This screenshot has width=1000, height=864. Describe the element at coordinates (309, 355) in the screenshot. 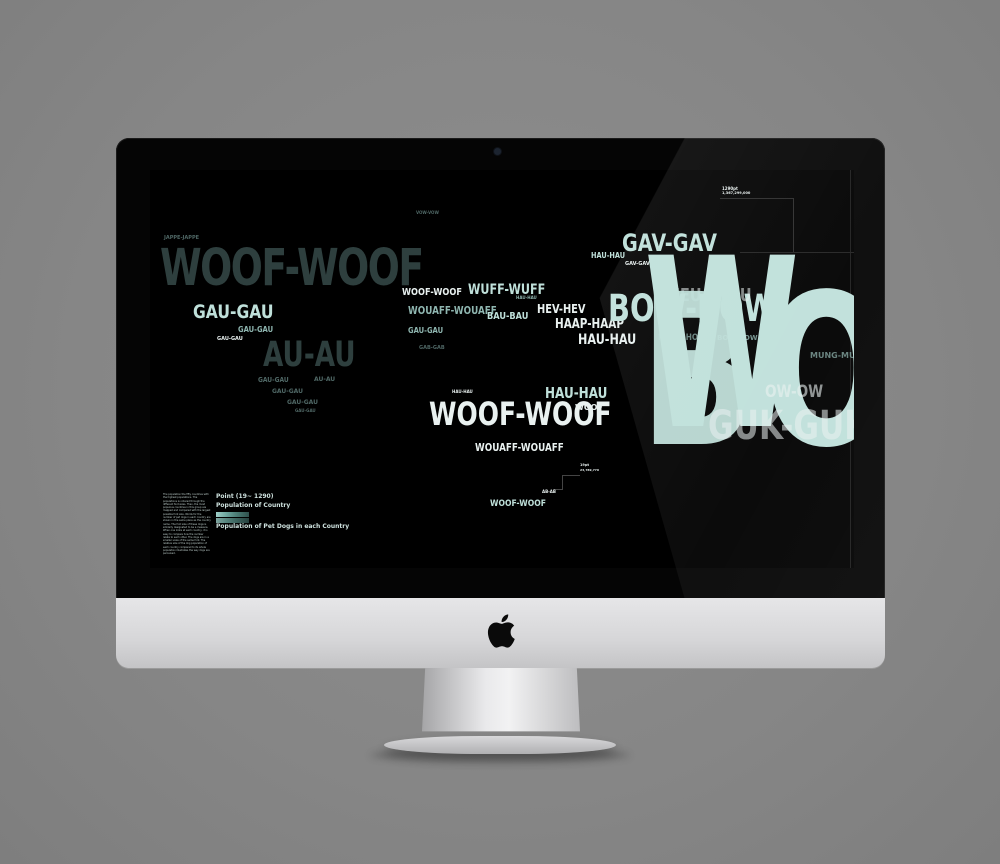

I see `word-au-au-large: AU-AU` at that location.